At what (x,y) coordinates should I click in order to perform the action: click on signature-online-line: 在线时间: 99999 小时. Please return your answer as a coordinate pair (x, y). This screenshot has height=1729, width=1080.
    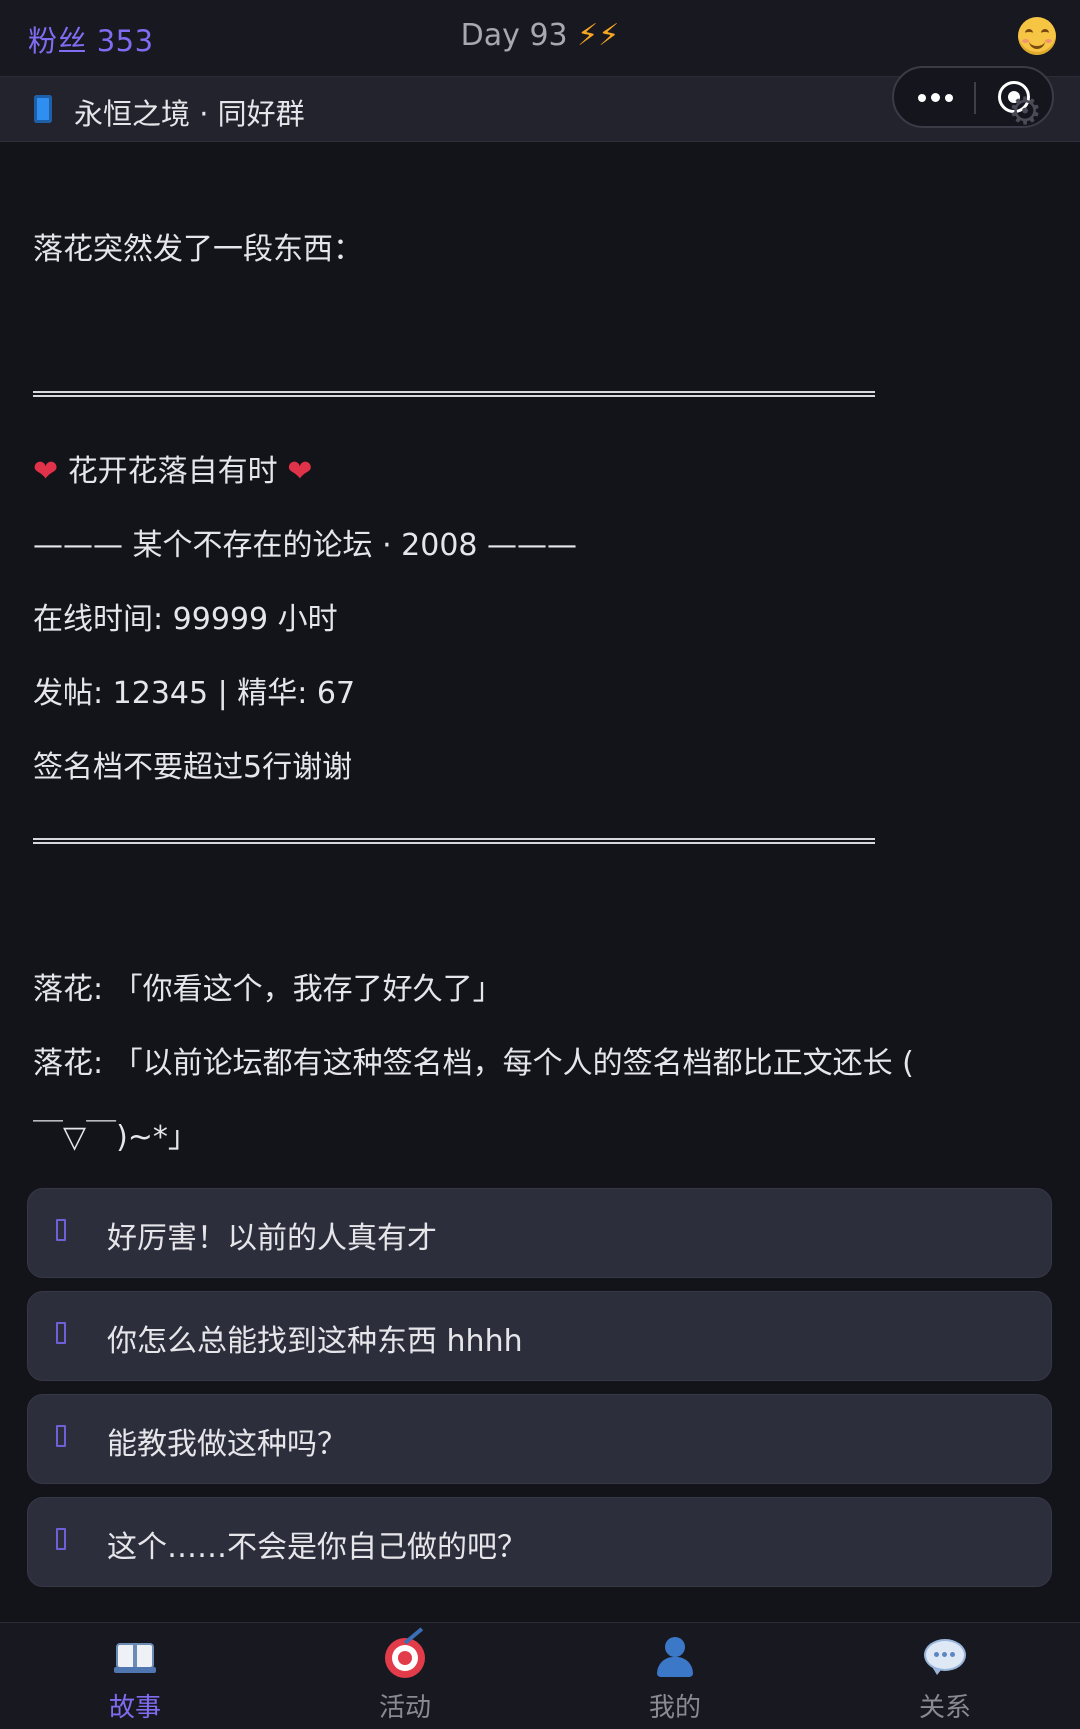
    Looking at the image, I should click on (185, 619).